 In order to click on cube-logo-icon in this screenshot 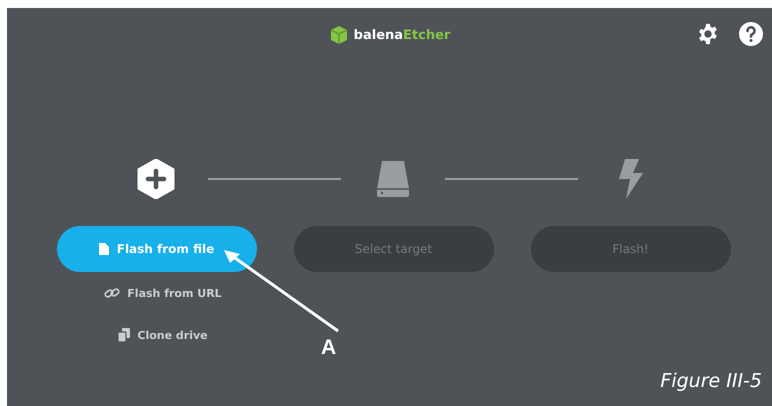, I will do `click(338, 35)`.